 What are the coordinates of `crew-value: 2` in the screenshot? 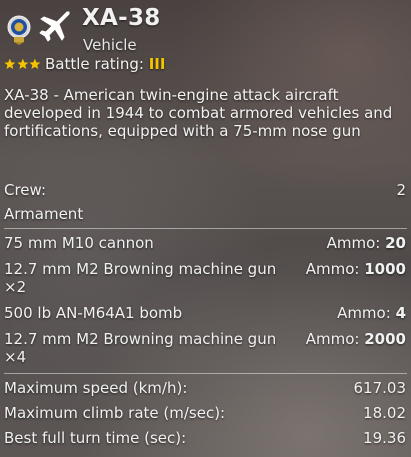 It's located at (401, 190).